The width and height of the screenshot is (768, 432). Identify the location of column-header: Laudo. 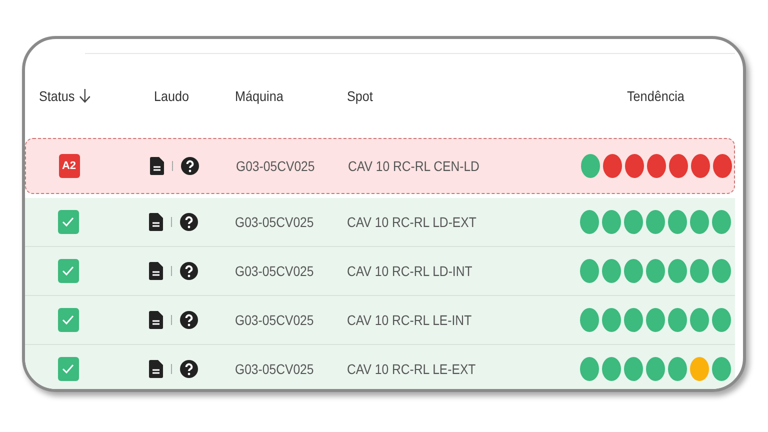
(171, 96).